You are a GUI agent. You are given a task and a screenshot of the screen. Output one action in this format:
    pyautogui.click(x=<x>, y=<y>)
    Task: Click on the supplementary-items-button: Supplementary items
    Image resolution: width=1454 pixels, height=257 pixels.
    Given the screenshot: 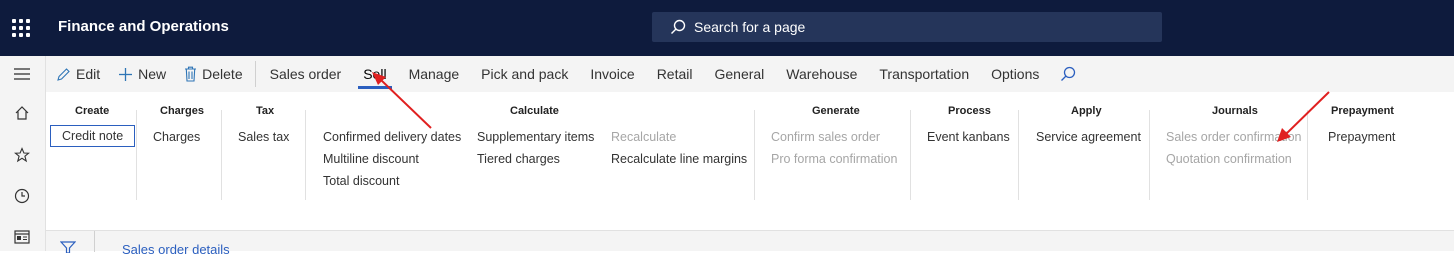 What is the action you would take?
    pyautogui.click(x=535, y=137)
    